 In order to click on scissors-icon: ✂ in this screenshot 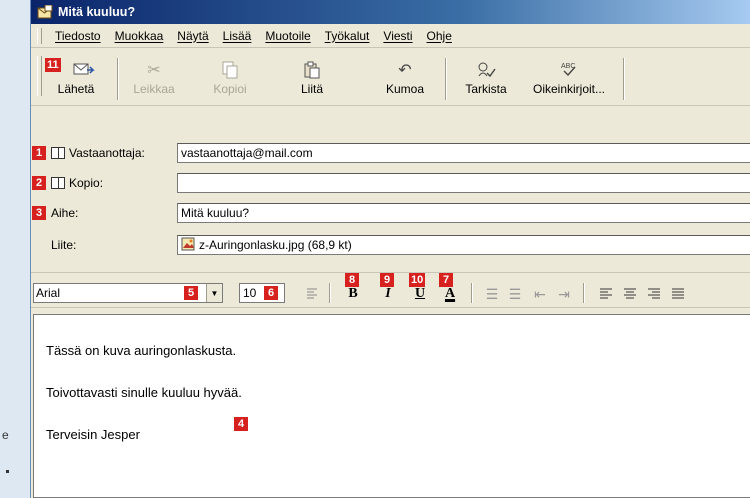, I will do `click(154, 70)`.